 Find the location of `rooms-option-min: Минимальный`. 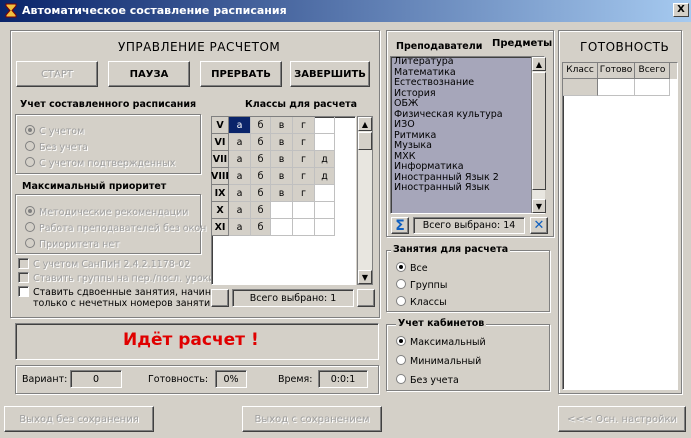

rooms-option-min: Минимальный is located at coordinates (438, 361).